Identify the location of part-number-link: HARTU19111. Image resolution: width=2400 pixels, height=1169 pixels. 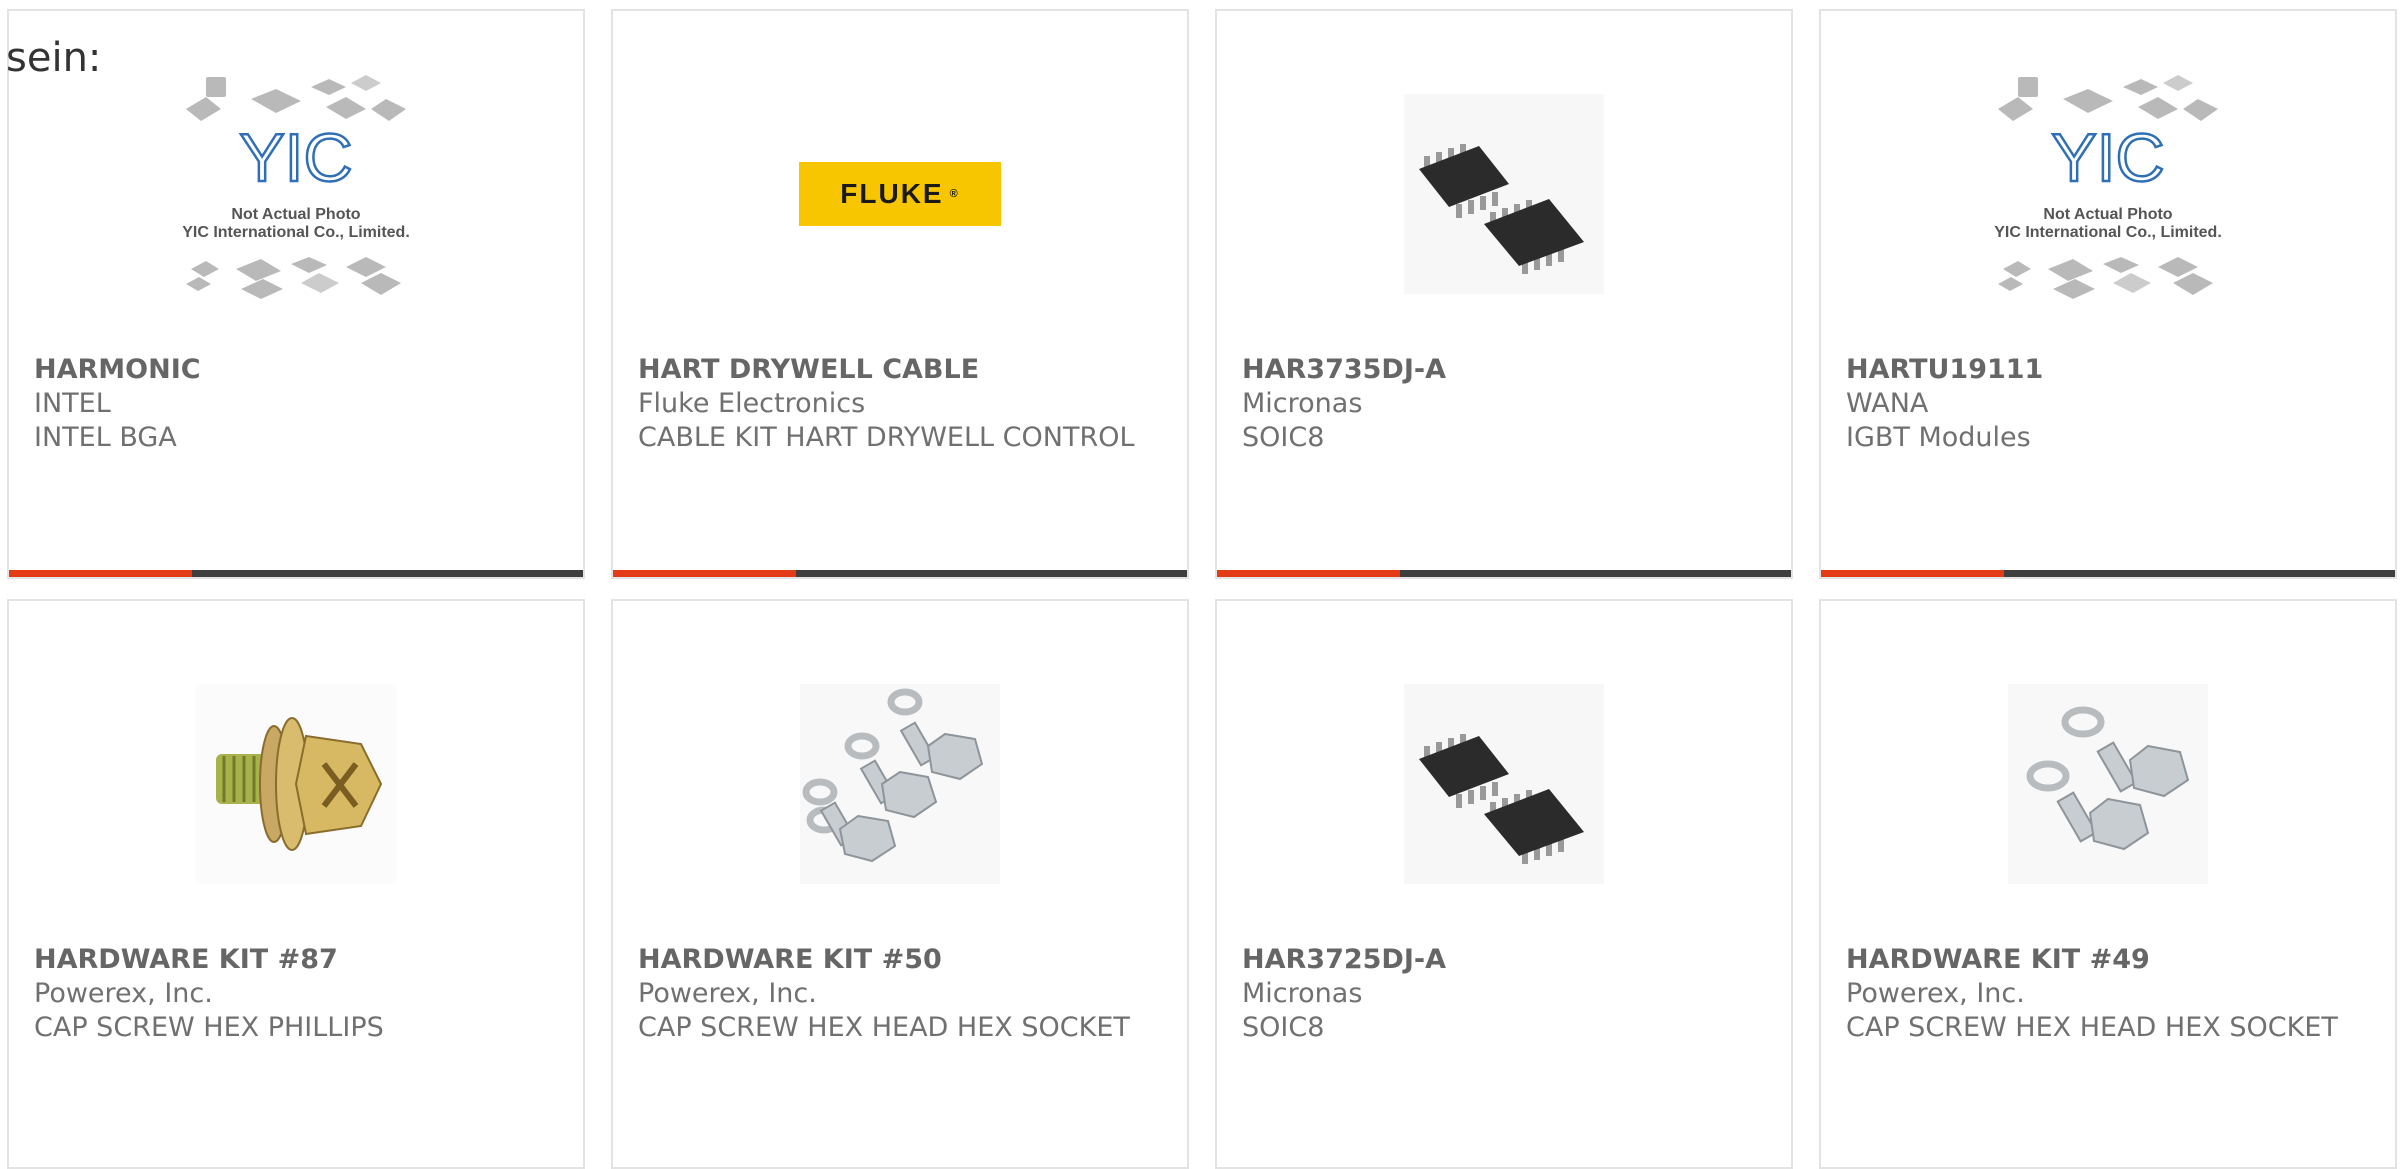
(2110, 370).